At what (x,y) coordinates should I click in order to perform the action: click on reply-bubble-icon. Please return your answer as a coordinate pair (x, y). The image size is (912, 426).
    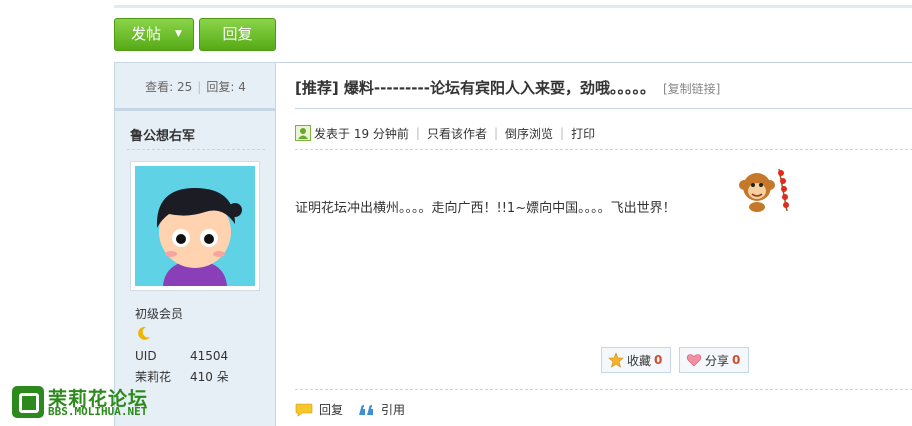
    Looking at the image, I should click on (304, 410).